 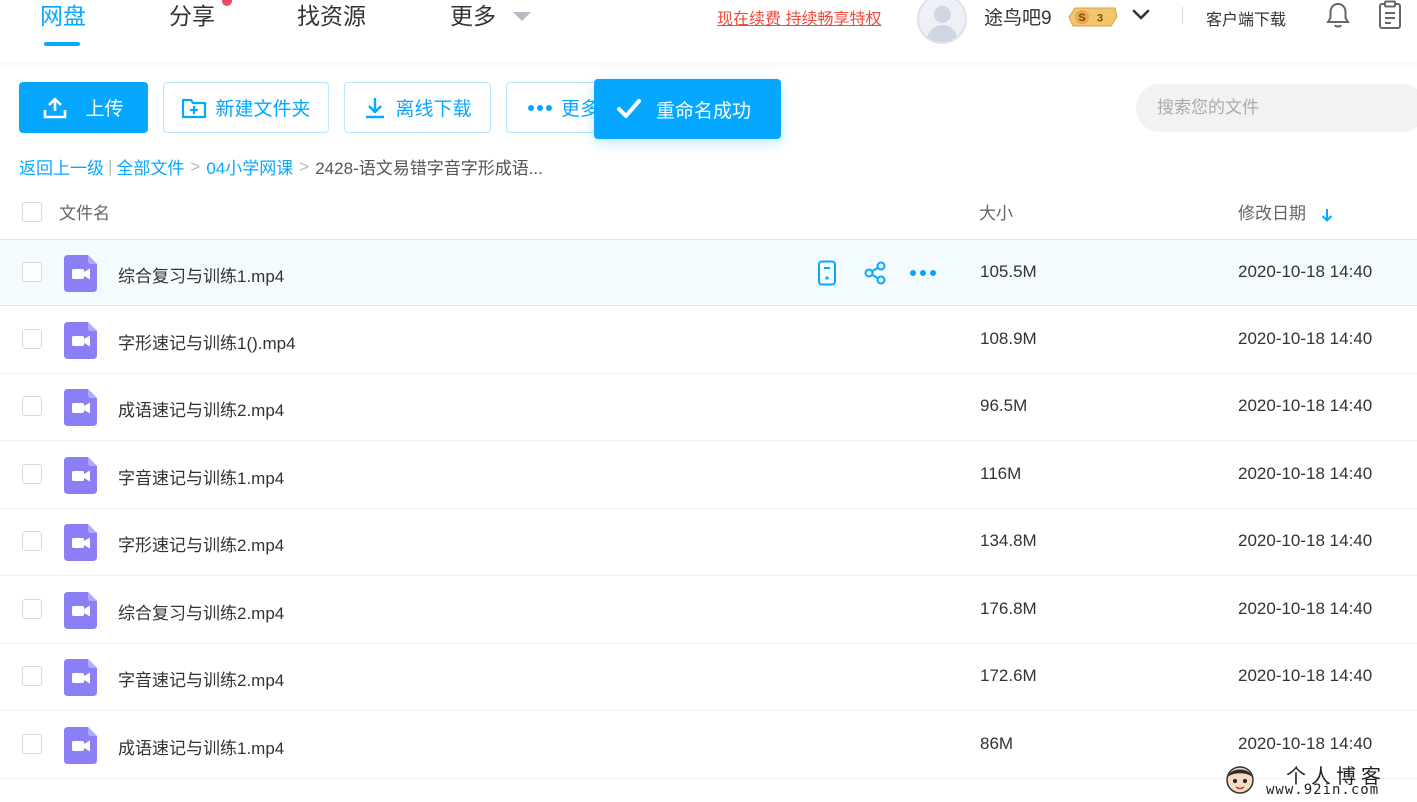 I want to click on avatar, so click(x=942, y=22).